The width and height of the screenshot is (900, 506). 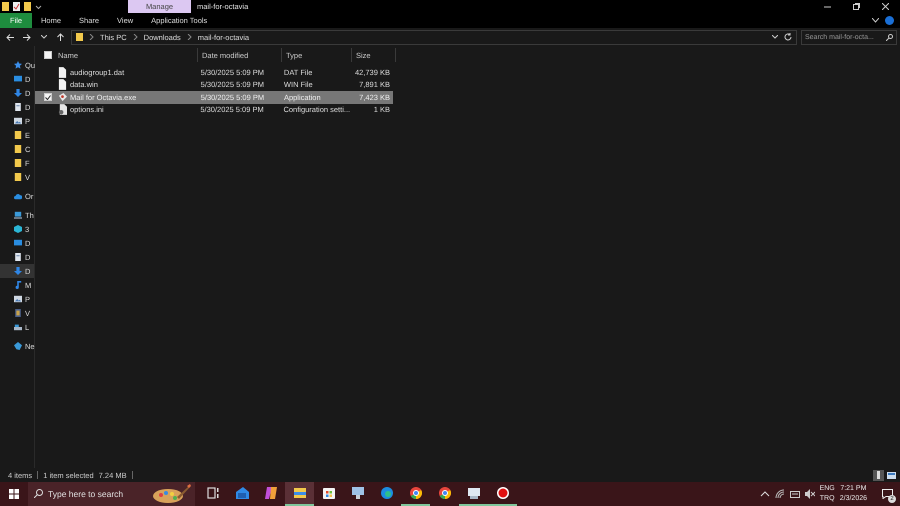 I want to click on pc-icon, so click(x=18, y=215).